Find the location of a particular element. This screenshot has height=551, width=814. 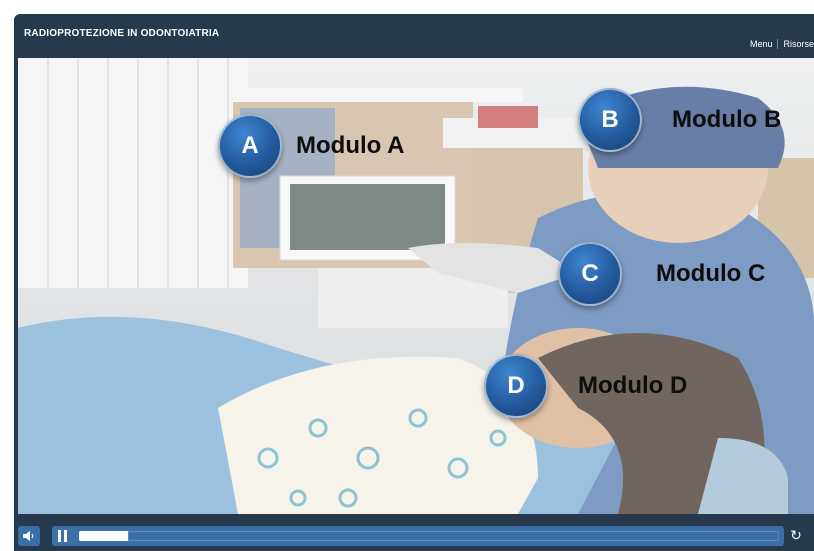

replay-icon: ↻ is located at coordinates (796, 535).